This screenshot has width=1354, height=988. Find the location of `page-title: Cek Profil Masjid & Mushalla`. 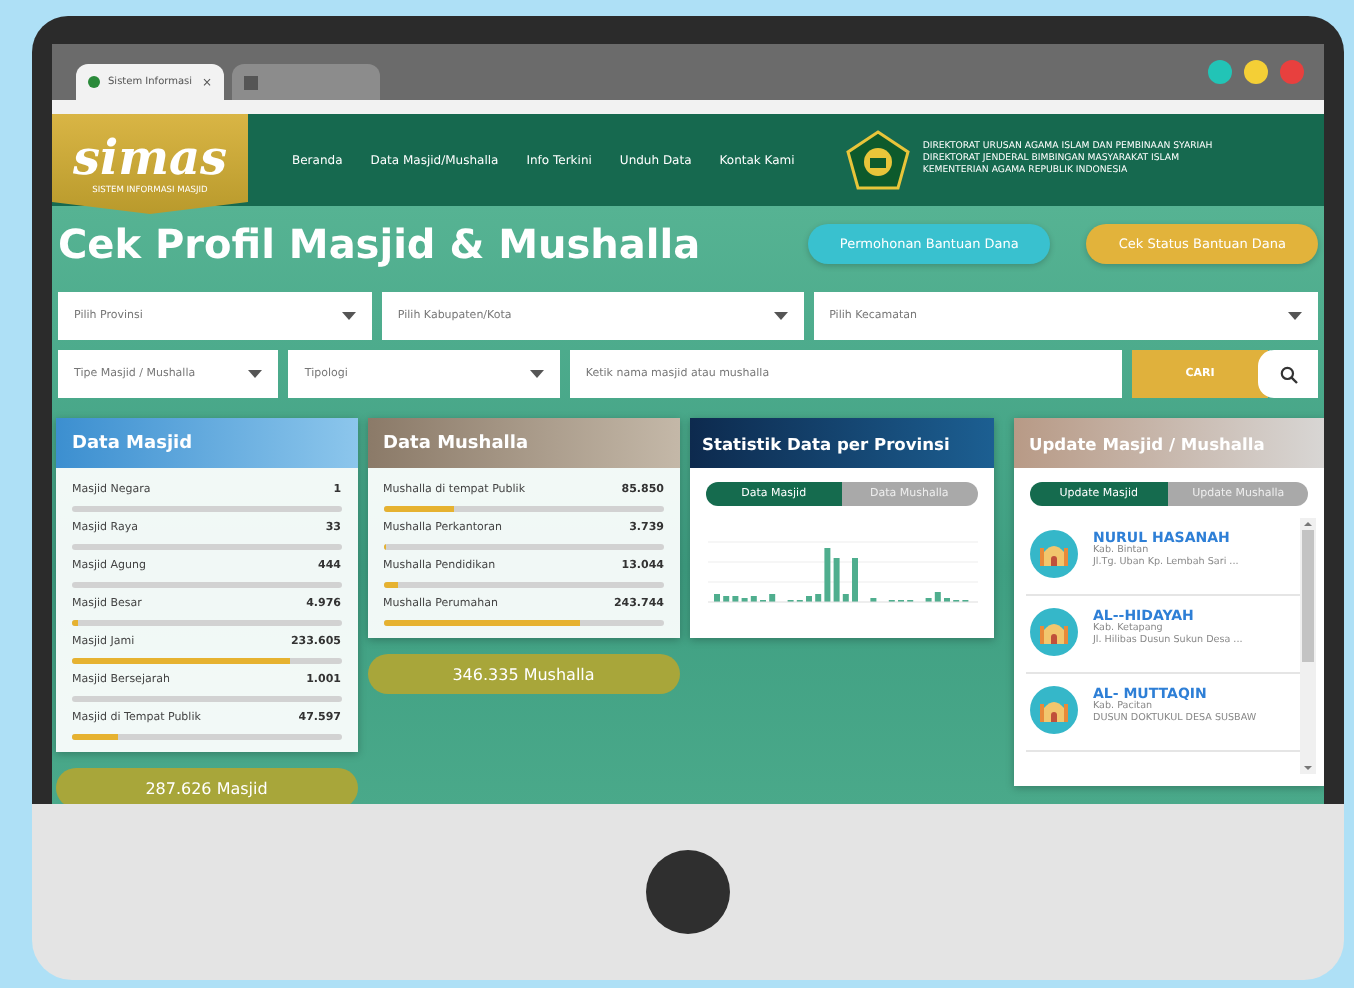

page-title: Cek Profil Masjid & Mushalla is located at coordinates (379, 244).